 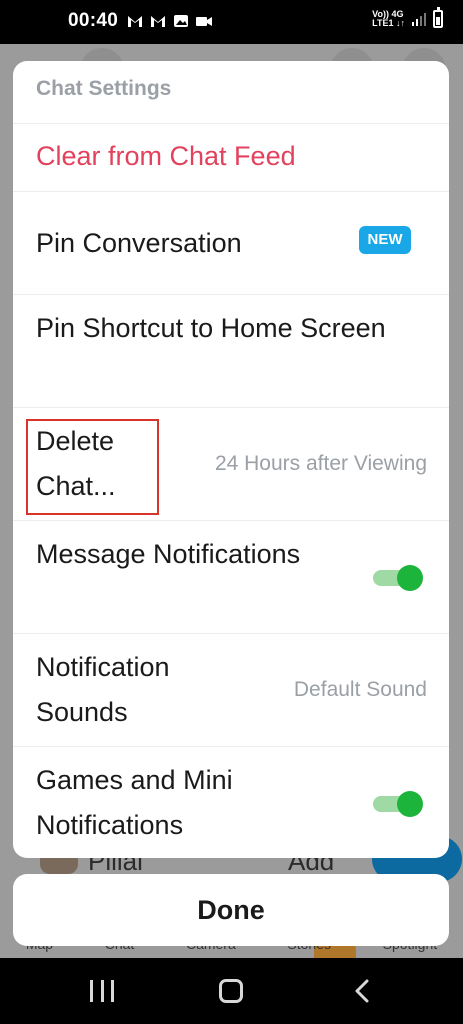 I want to click on battery-icon, so click(x=438, y=17).